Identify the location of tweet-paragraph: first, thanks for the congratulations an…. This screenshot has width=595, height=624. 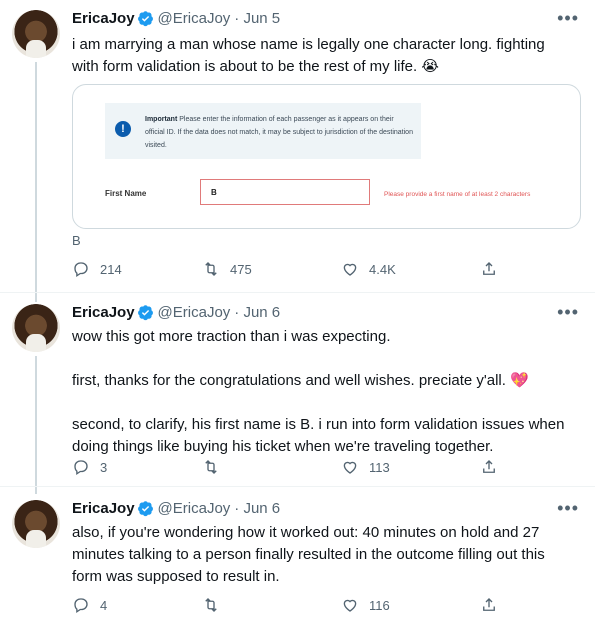
(300, 380).